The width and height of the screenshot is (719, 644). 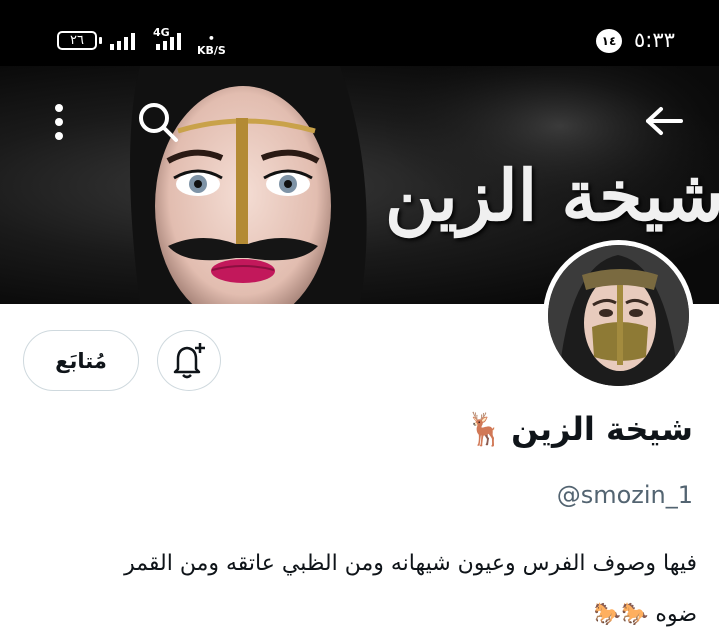 What do you see at coordinates (100, 40) in the screenshot?
I see `battery-cap` at bounding box center [100, 40].